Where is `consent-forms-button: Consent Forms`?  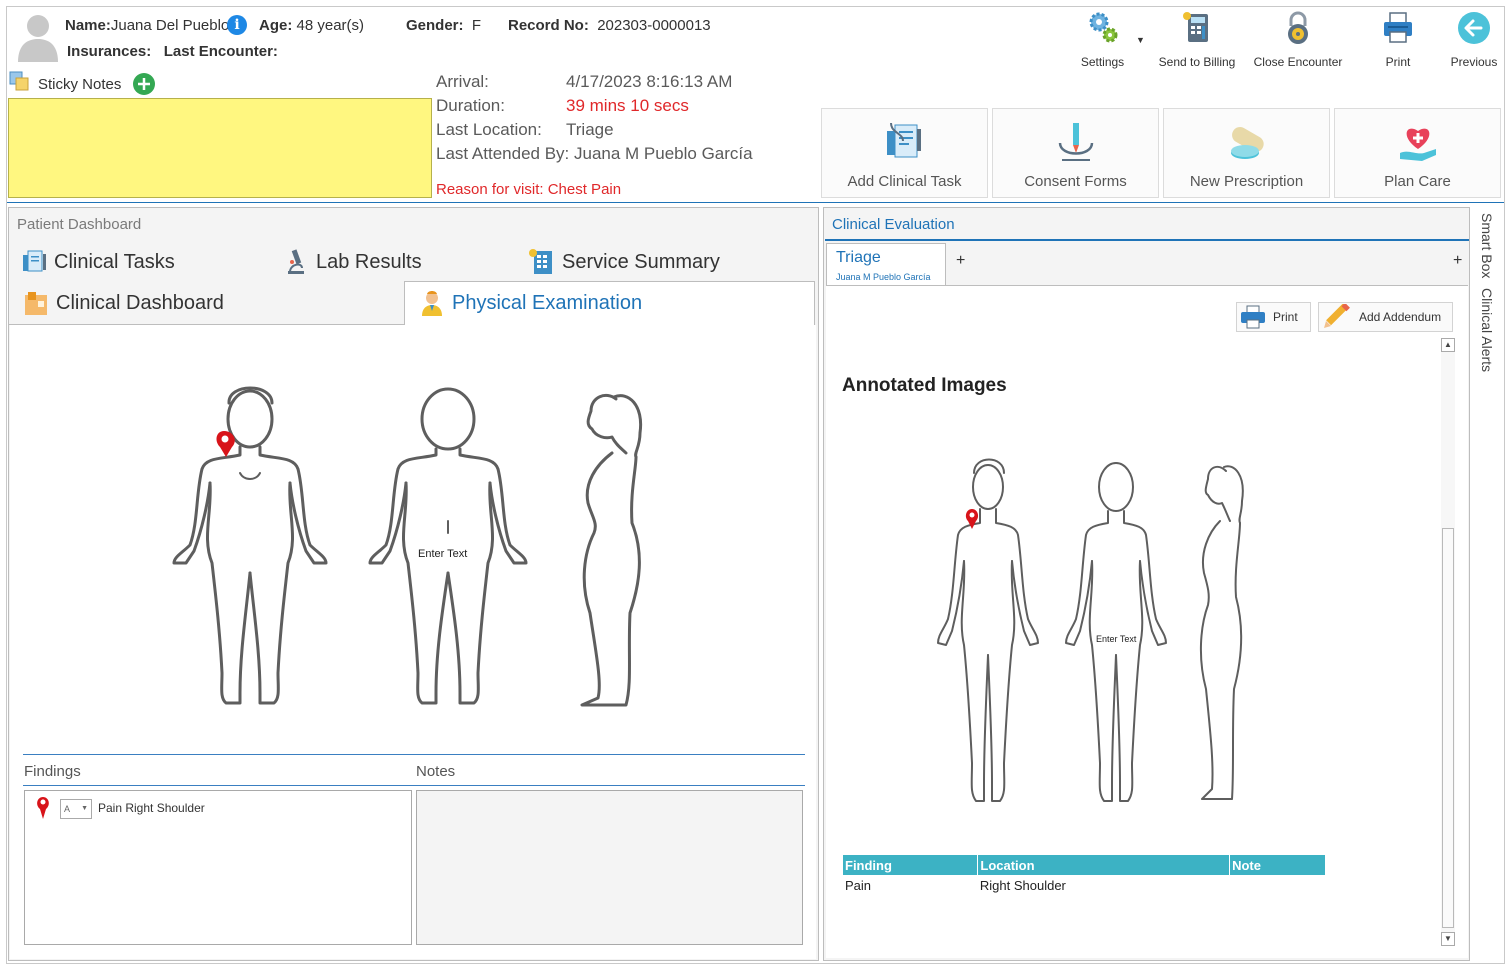 consent-forms-button: Consent Forms is located at coordinates (1075, 153).